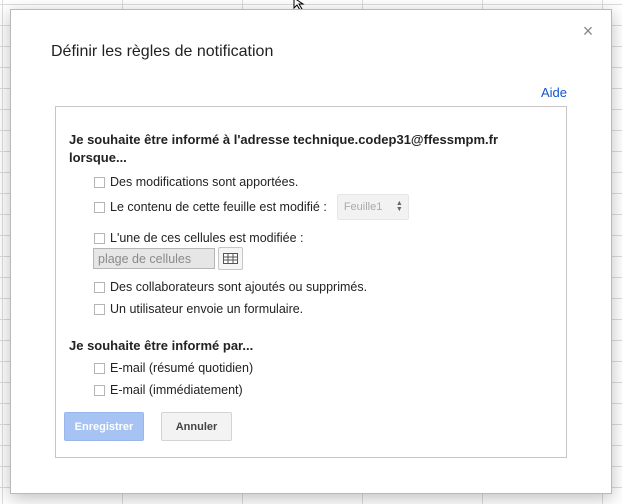  Describe the element at coordinates (207, 309) in the screenshot. I see `option-label: Un utilisateur envoie un formulaire.` at that location.